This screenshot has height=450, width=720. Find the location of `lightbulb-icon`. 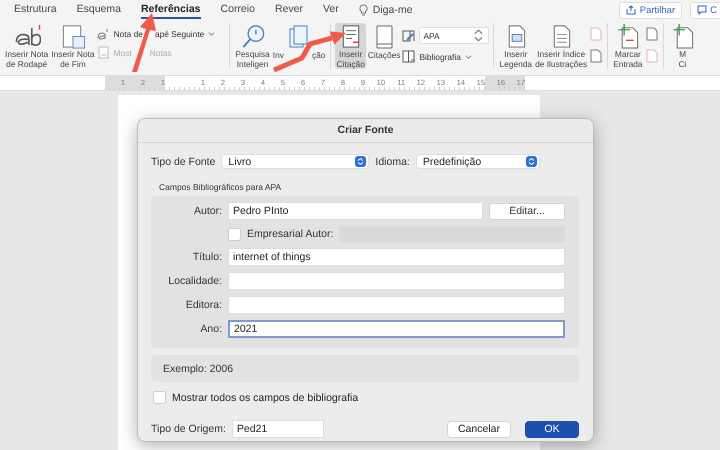

lightbulb-icon is located at coordinates (363, 10).